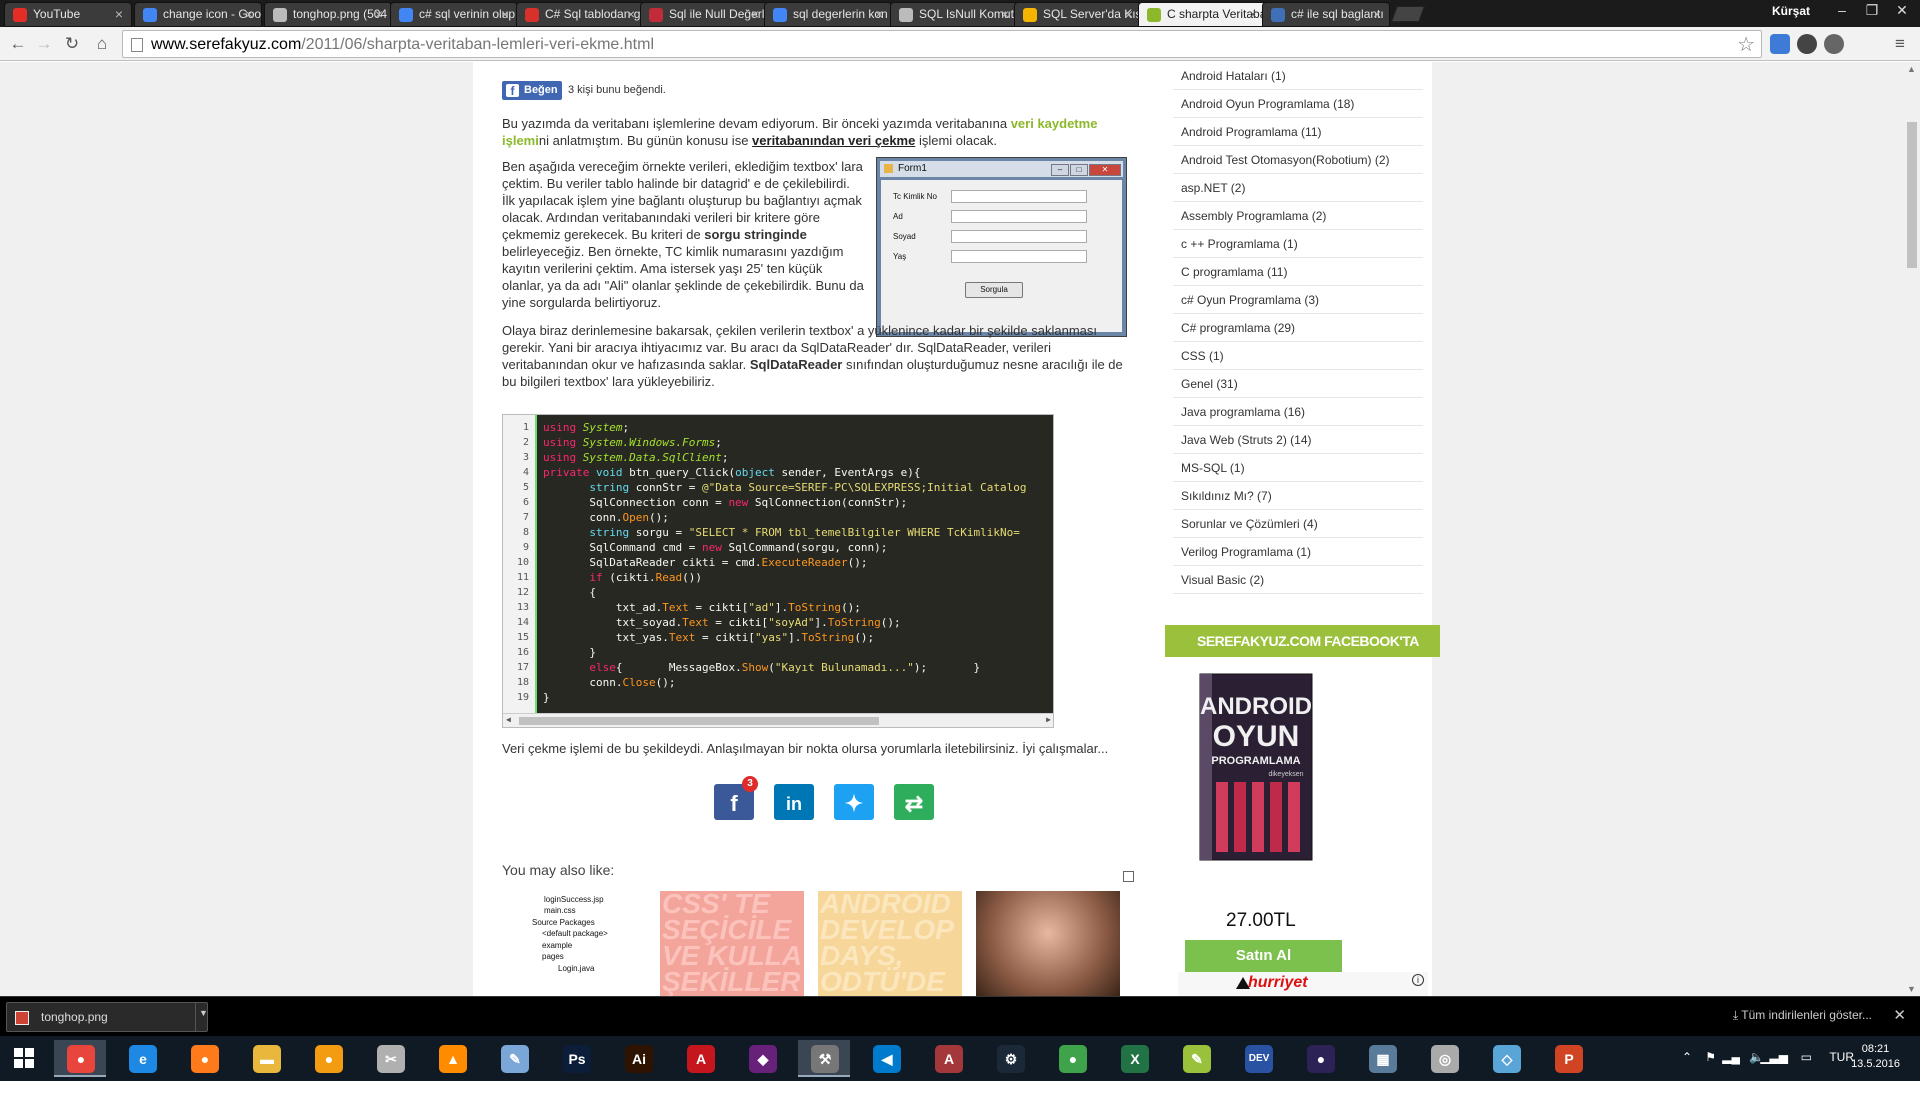  What do you see at coordinates (828, 14) in the screenshot?
I see `browser-tab: sql degerlerin kon ×` at bounding box center [828, 14].